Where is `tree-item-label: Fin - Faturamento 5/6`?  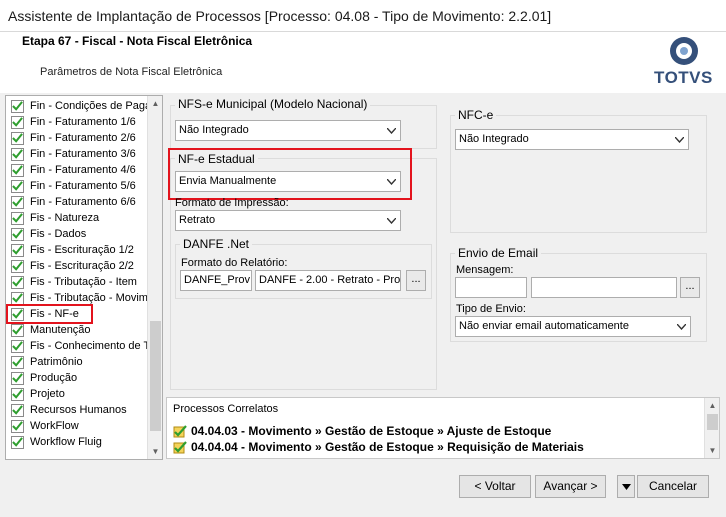 tree-item-label: Fin - Faturamento 5/6 is located at coordinates (83, 186).